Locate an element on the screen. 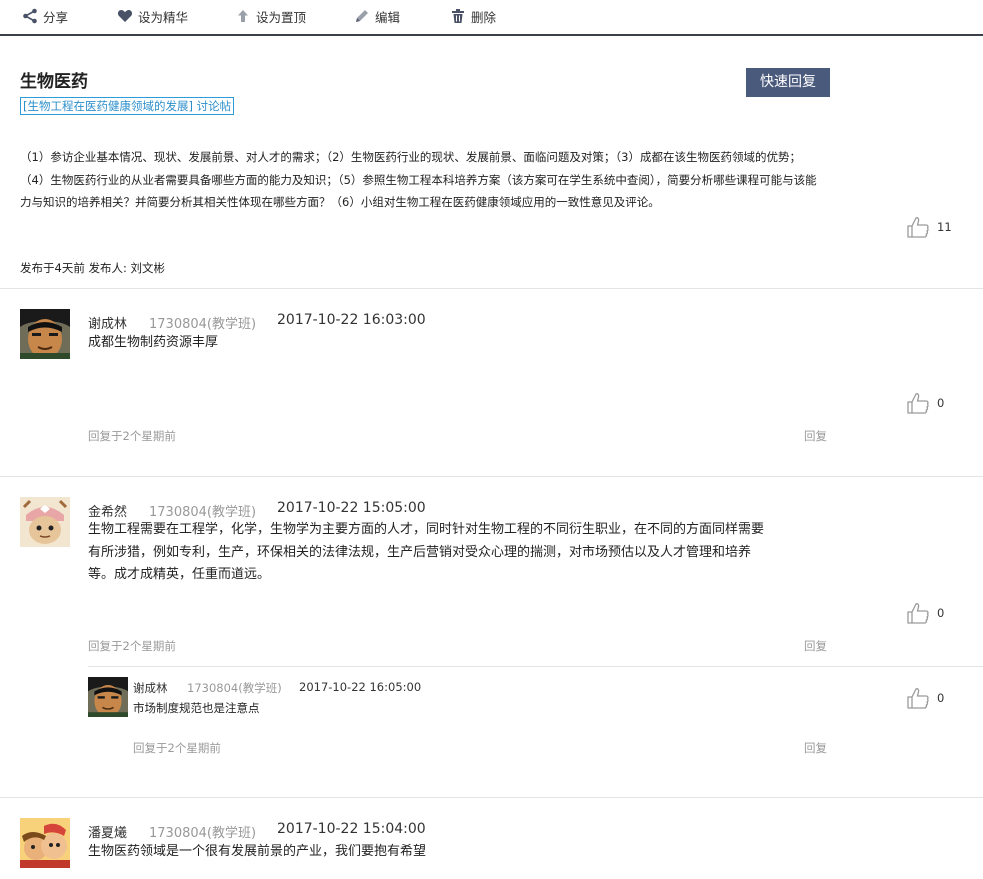  comment-text: 成都生物制药资源丰厚 is located at coordinates (153, 343).